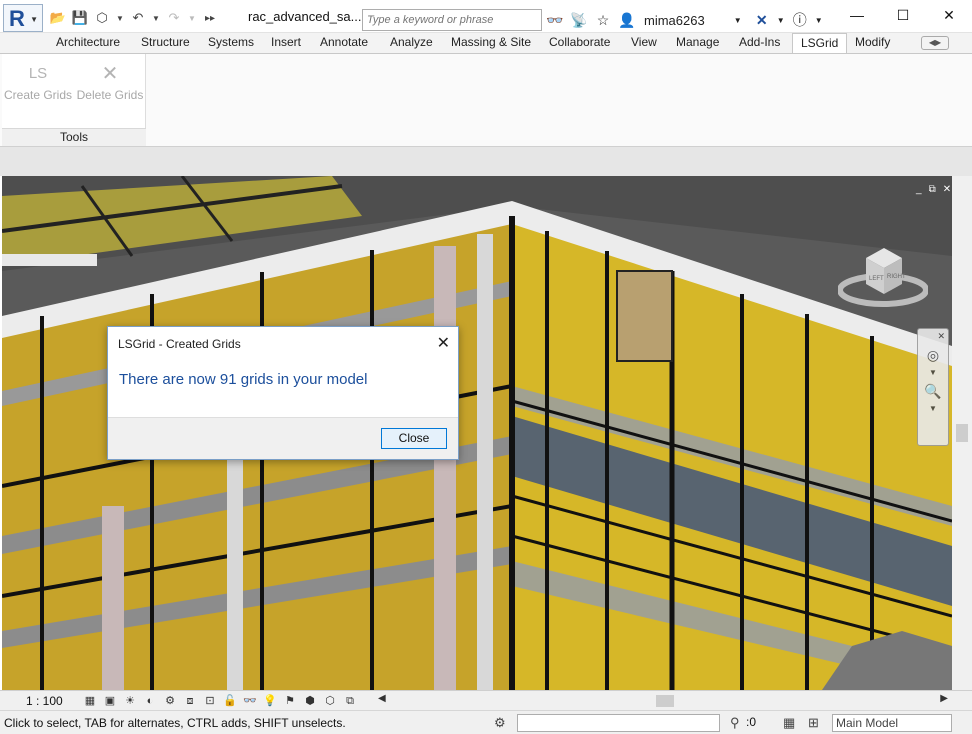 This screenshot has width=972, height=734. What do you see at coordinates (935, 43) in the screenshot?
I see `ribbon-minimize-toggle: ◀▶` at bounding box center [935, 43].